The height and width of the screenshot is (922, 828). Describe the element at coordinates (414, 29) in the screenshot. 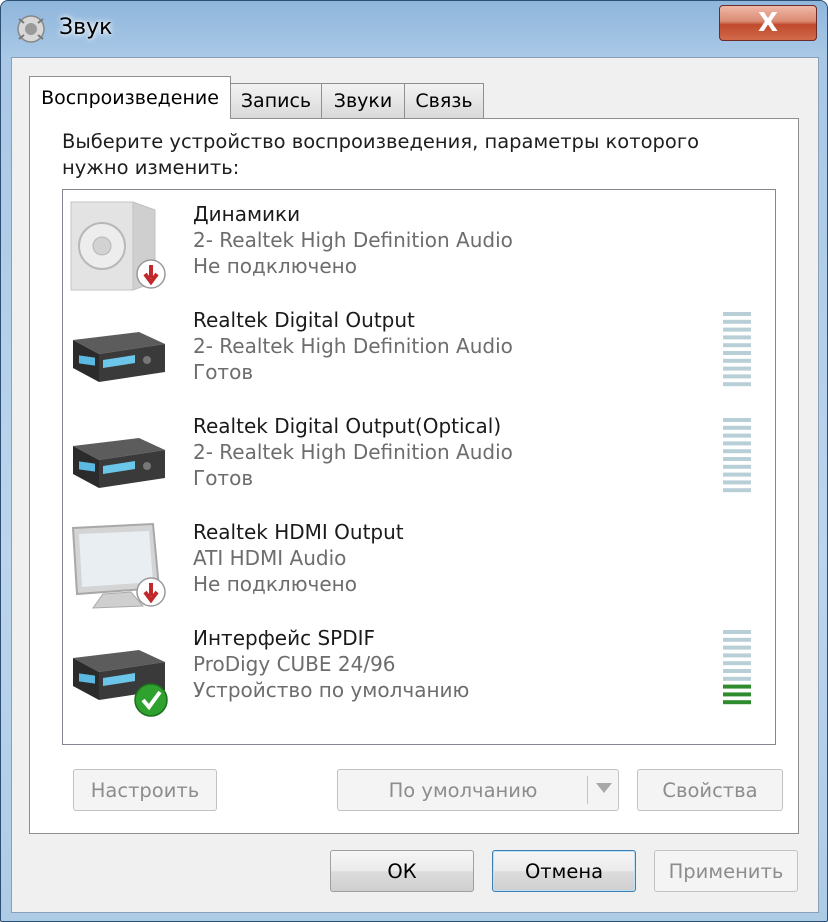

I see `title-bar: Звук X` at that location.